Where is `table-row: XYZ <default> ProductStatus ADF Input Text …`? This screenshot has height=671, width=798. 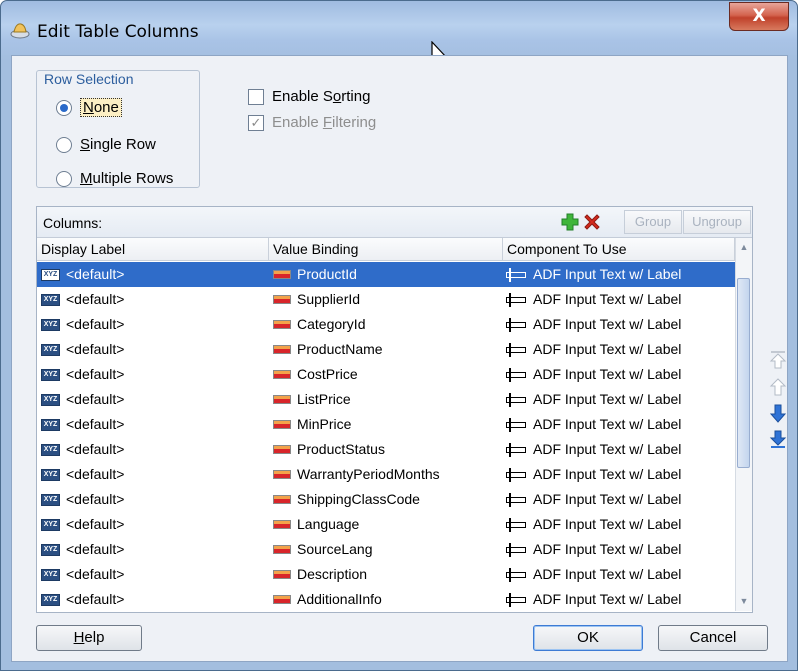 table-row: XYZ <default> ProductStatus ADF Input Text … is located at coordinates (386, 449).